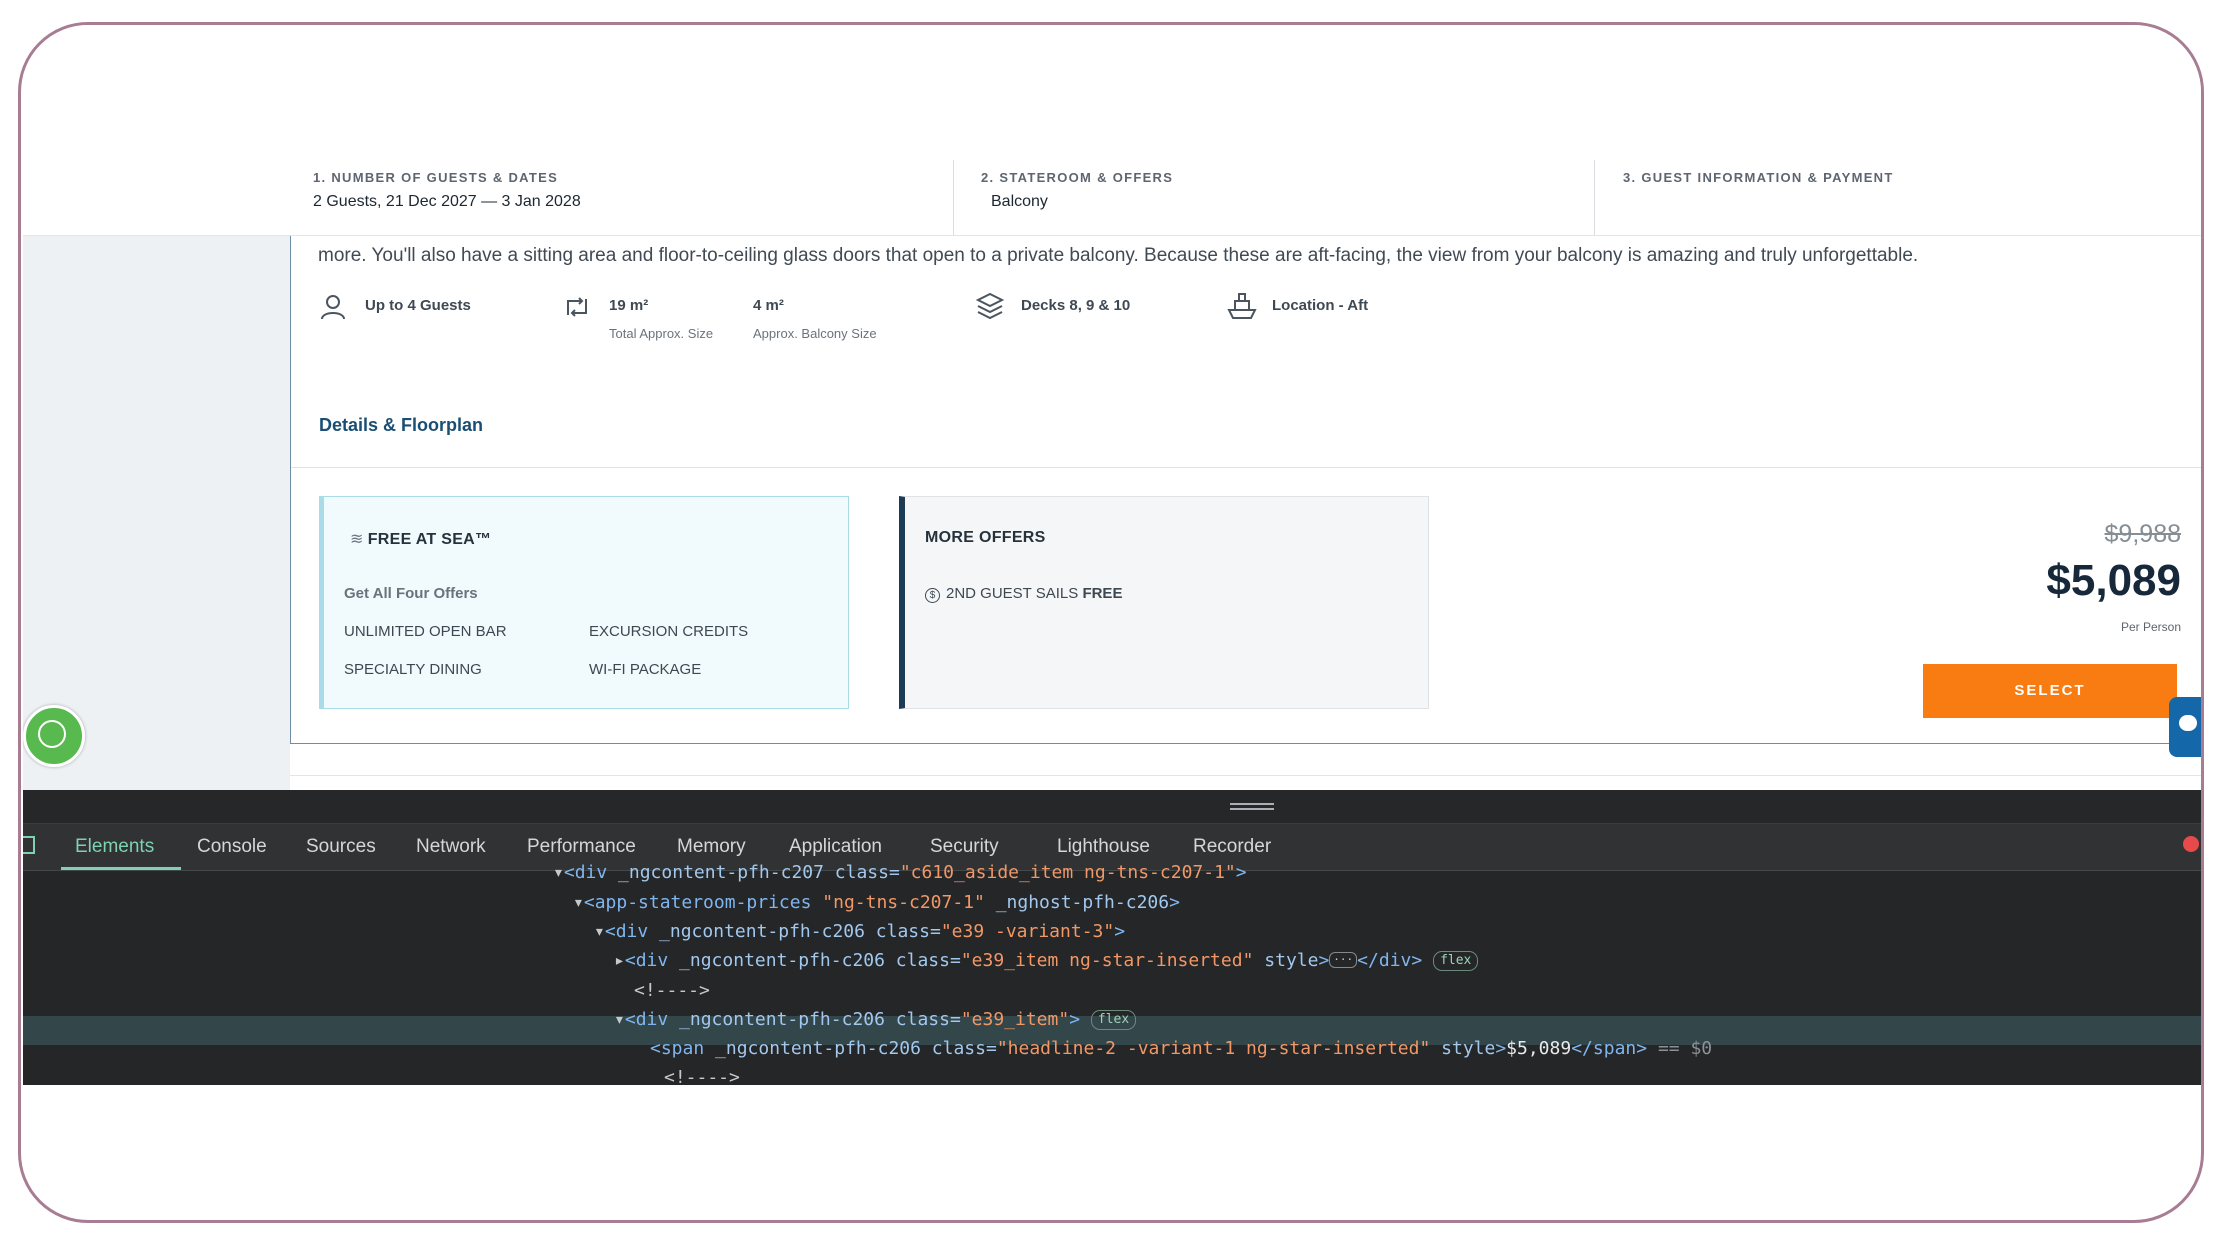 Image resolution: width=2223 pixels, height=1240 pixels. Describe the element at coordinates (341, 847) in the screenshot. I see `tab-sources: Sources` at that location.